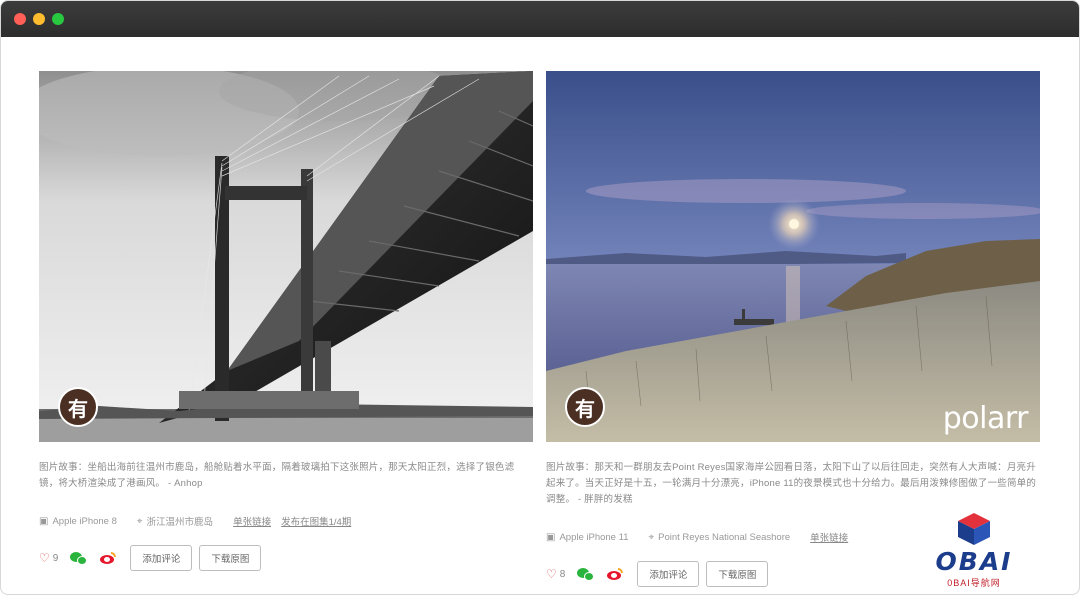 This screenshot has width=1080, height=595. What do you see at coordinates (84, 521) in the screenshot?
I see `device-label: Apple iPhone 8` at bounding box center [84, 521].